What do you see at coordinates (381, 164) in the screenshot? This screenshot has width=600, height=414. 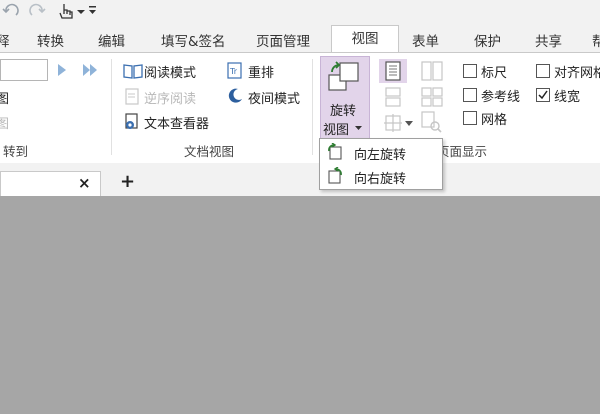 I see `rotate-dropdown-menu: 向左旋转 向右旋转` at bounding box center [381, 164].